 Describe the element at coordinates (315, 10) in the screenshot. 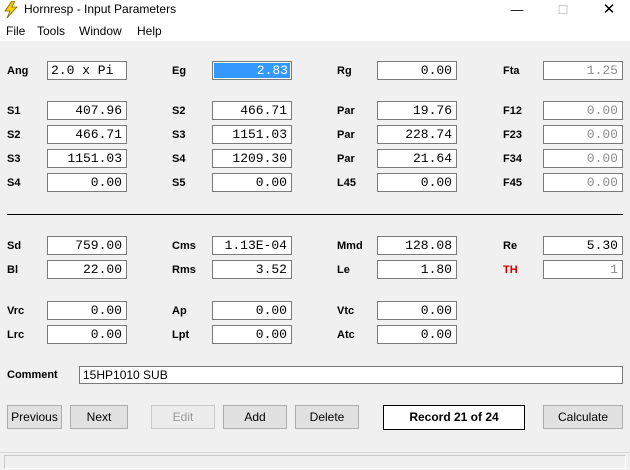

I see `title-bar: Hornresp - Input Parameters — ☐ ✕` at that location.